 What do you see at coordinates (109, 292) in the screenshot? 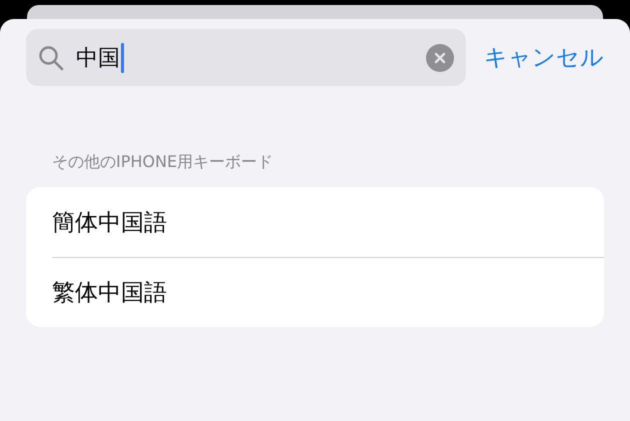
I see `keyboard-item: 繁体中国語` at bounding box center [109, 292].